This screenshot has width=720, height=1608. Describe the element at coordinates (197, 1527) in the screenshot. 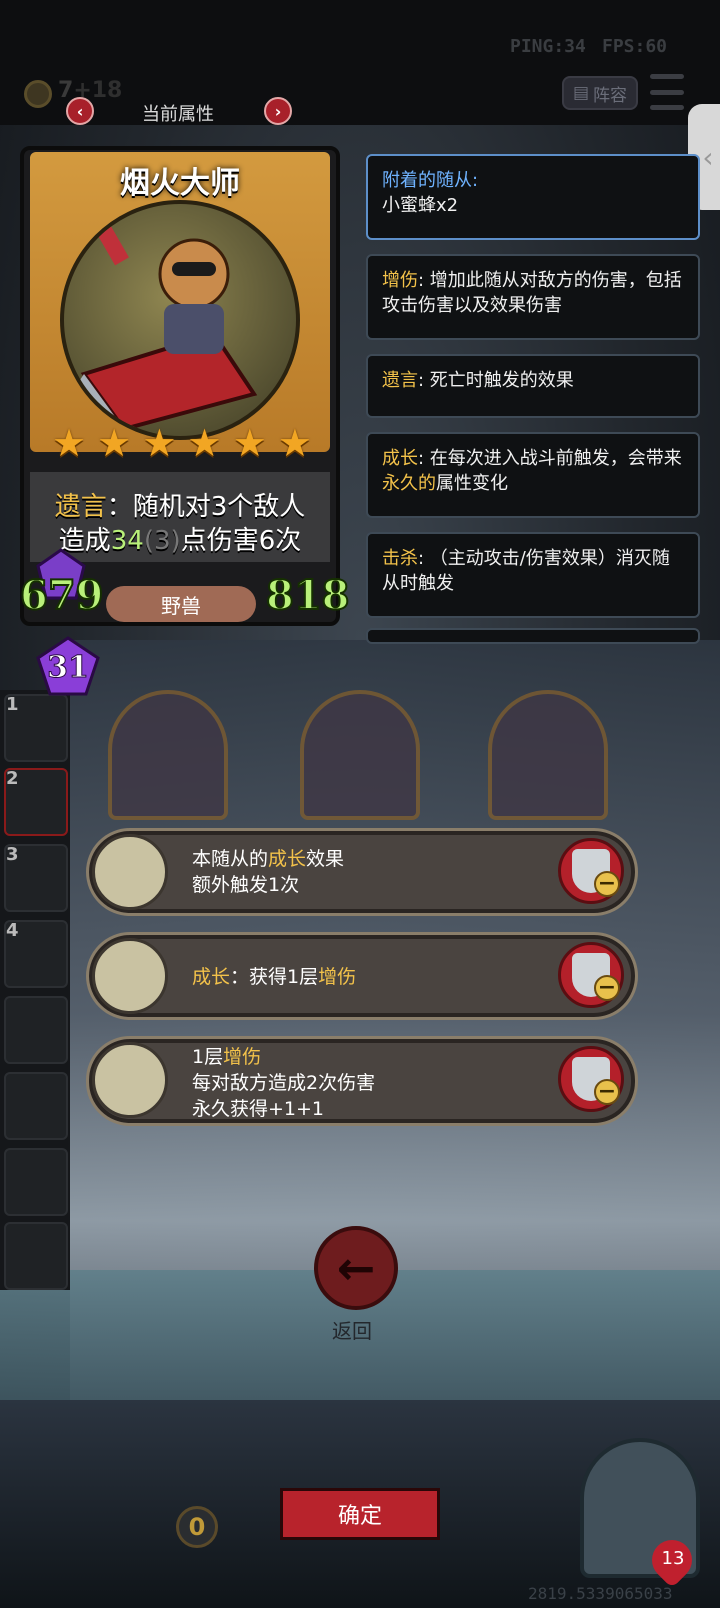

I see `cost-badge: 0` at that location.